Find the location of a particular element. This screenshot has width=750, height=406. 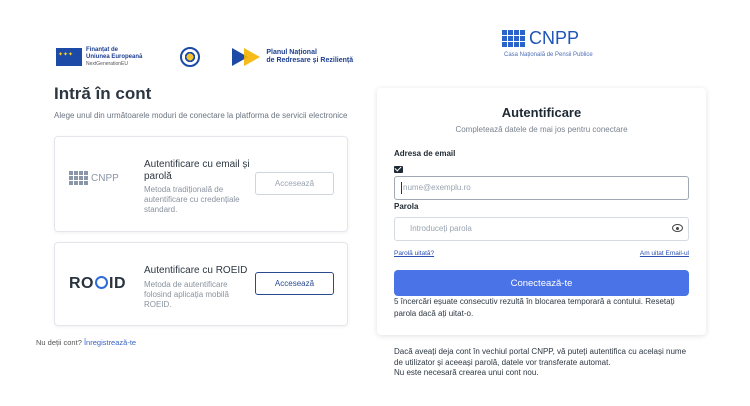

pnrr-arrow-icon is located at coordinates (247, 57).